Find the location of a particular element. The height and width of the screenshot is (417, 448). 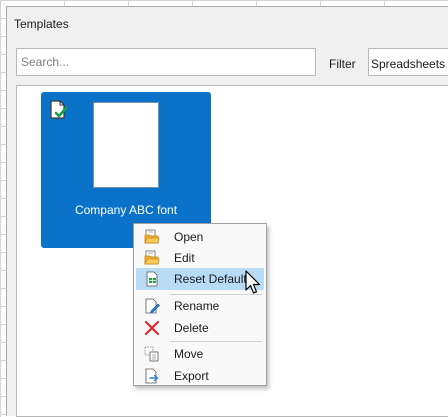

delete-icon is located at coordinates (152, 328).